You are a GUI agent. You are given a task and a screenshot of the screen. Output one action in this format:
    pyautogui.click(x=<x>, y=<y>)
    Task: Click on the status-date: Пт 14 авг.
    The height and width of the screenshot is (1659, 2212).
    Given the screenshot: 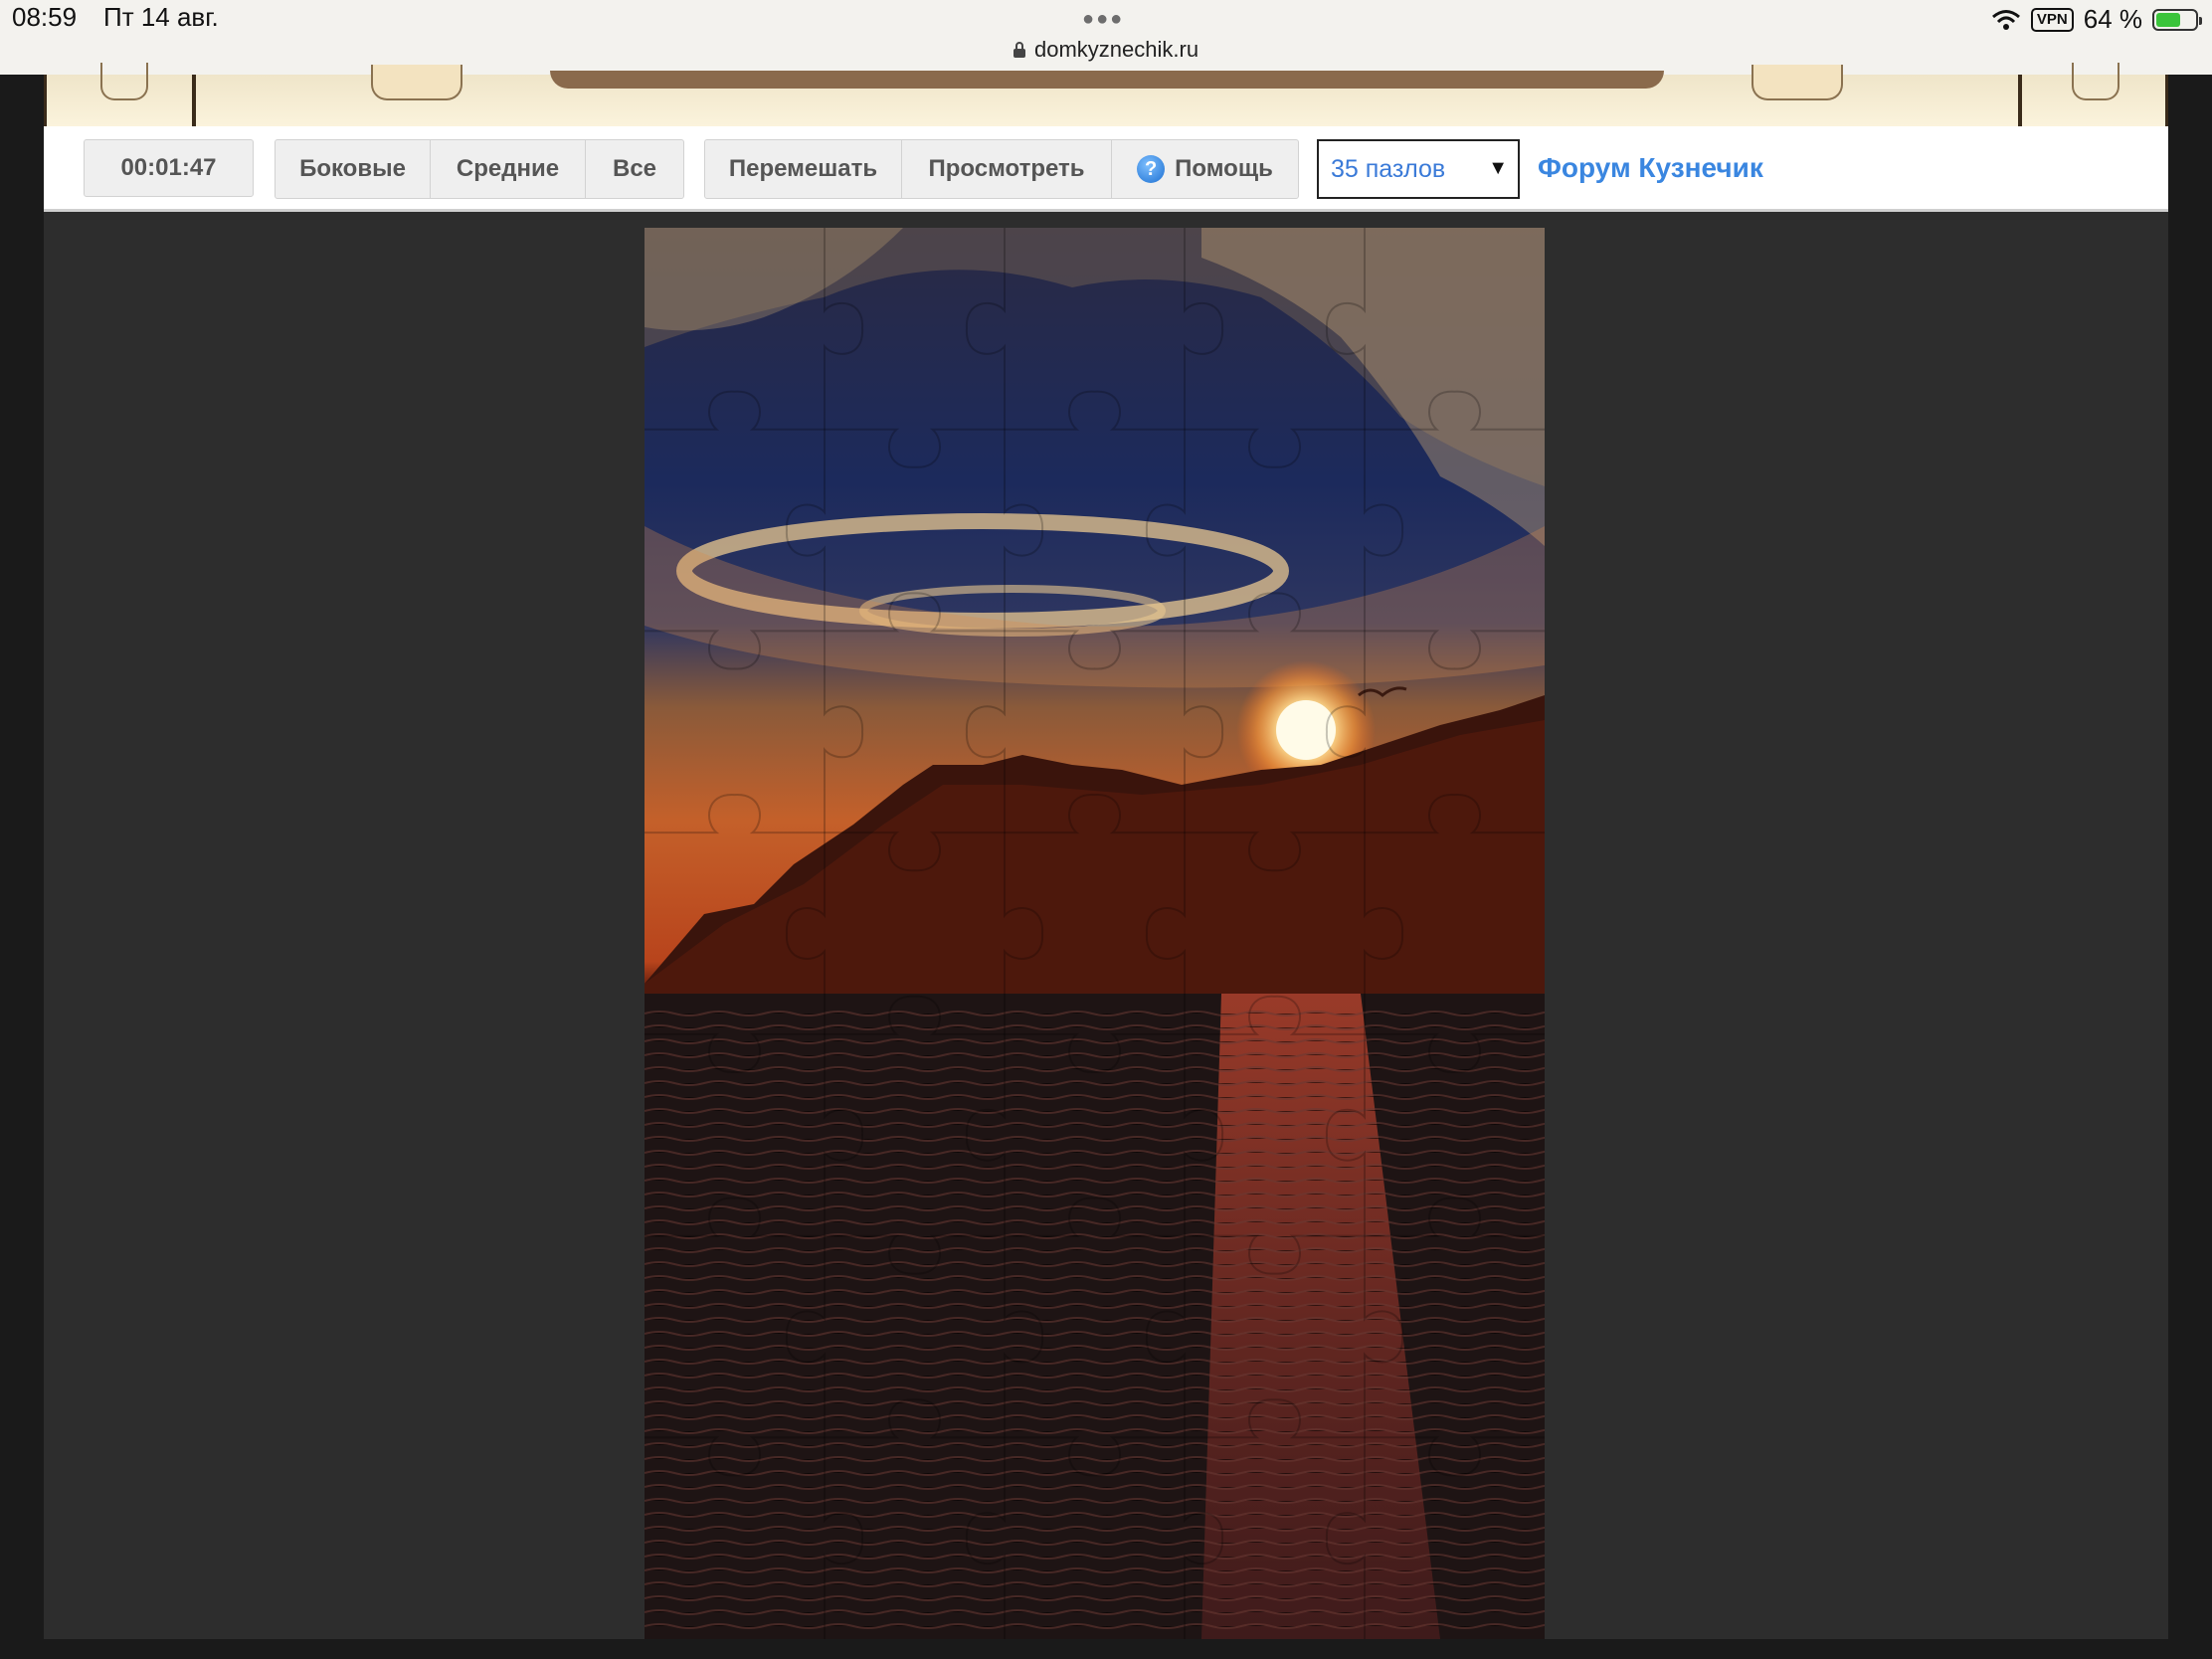 What is the action you would take?
    pyautogui.click(x=161, y=17)
    